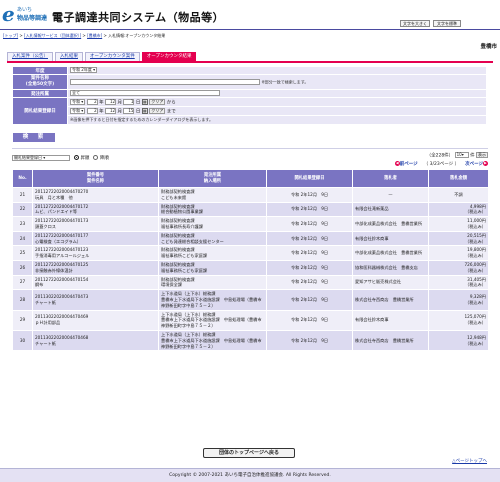 The image size is (500, 482). What do you see at coordinates (69, 56) in the screenshot?
I see `tab-bid-results: 入札結果` at bounding box center [69, 56].